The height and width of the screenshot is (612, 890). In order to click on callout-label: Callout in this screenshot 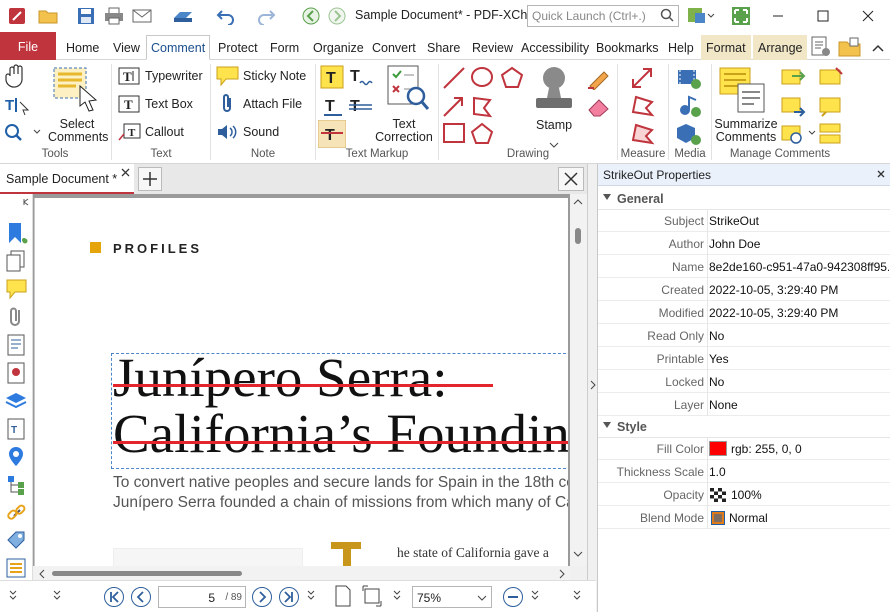, I will do `click(164, 132)`.